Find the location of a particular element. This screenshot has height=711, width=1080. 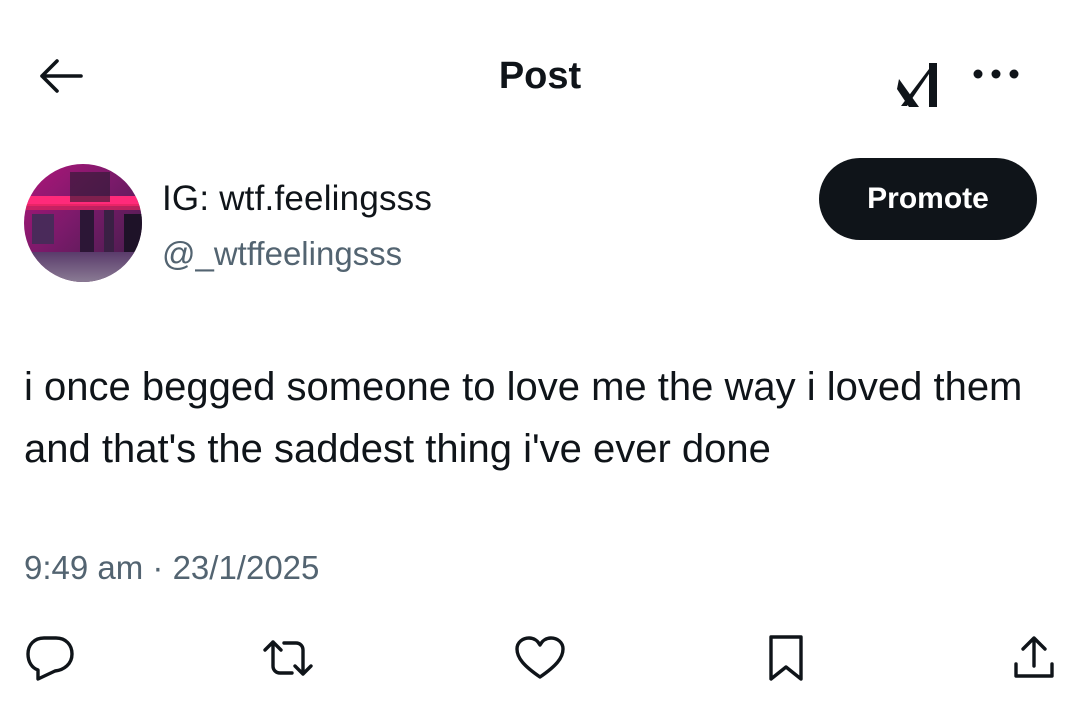

grok-icon is located at coordinates (918, 84).